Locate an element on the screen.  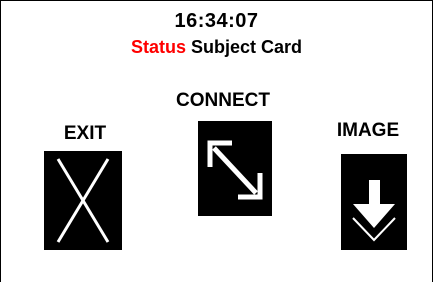
connect-button is located at coordinates (235, 168).